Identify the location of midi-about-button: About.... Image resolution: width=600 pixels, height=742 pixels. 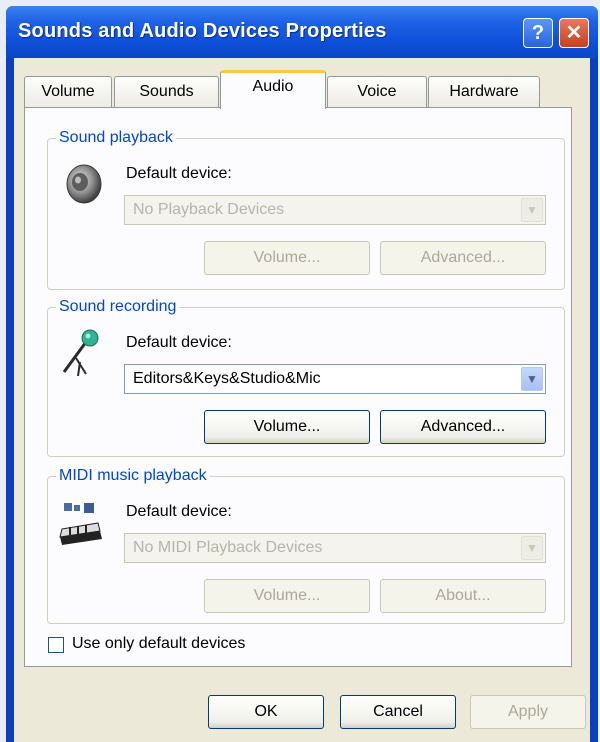
(463, 596).